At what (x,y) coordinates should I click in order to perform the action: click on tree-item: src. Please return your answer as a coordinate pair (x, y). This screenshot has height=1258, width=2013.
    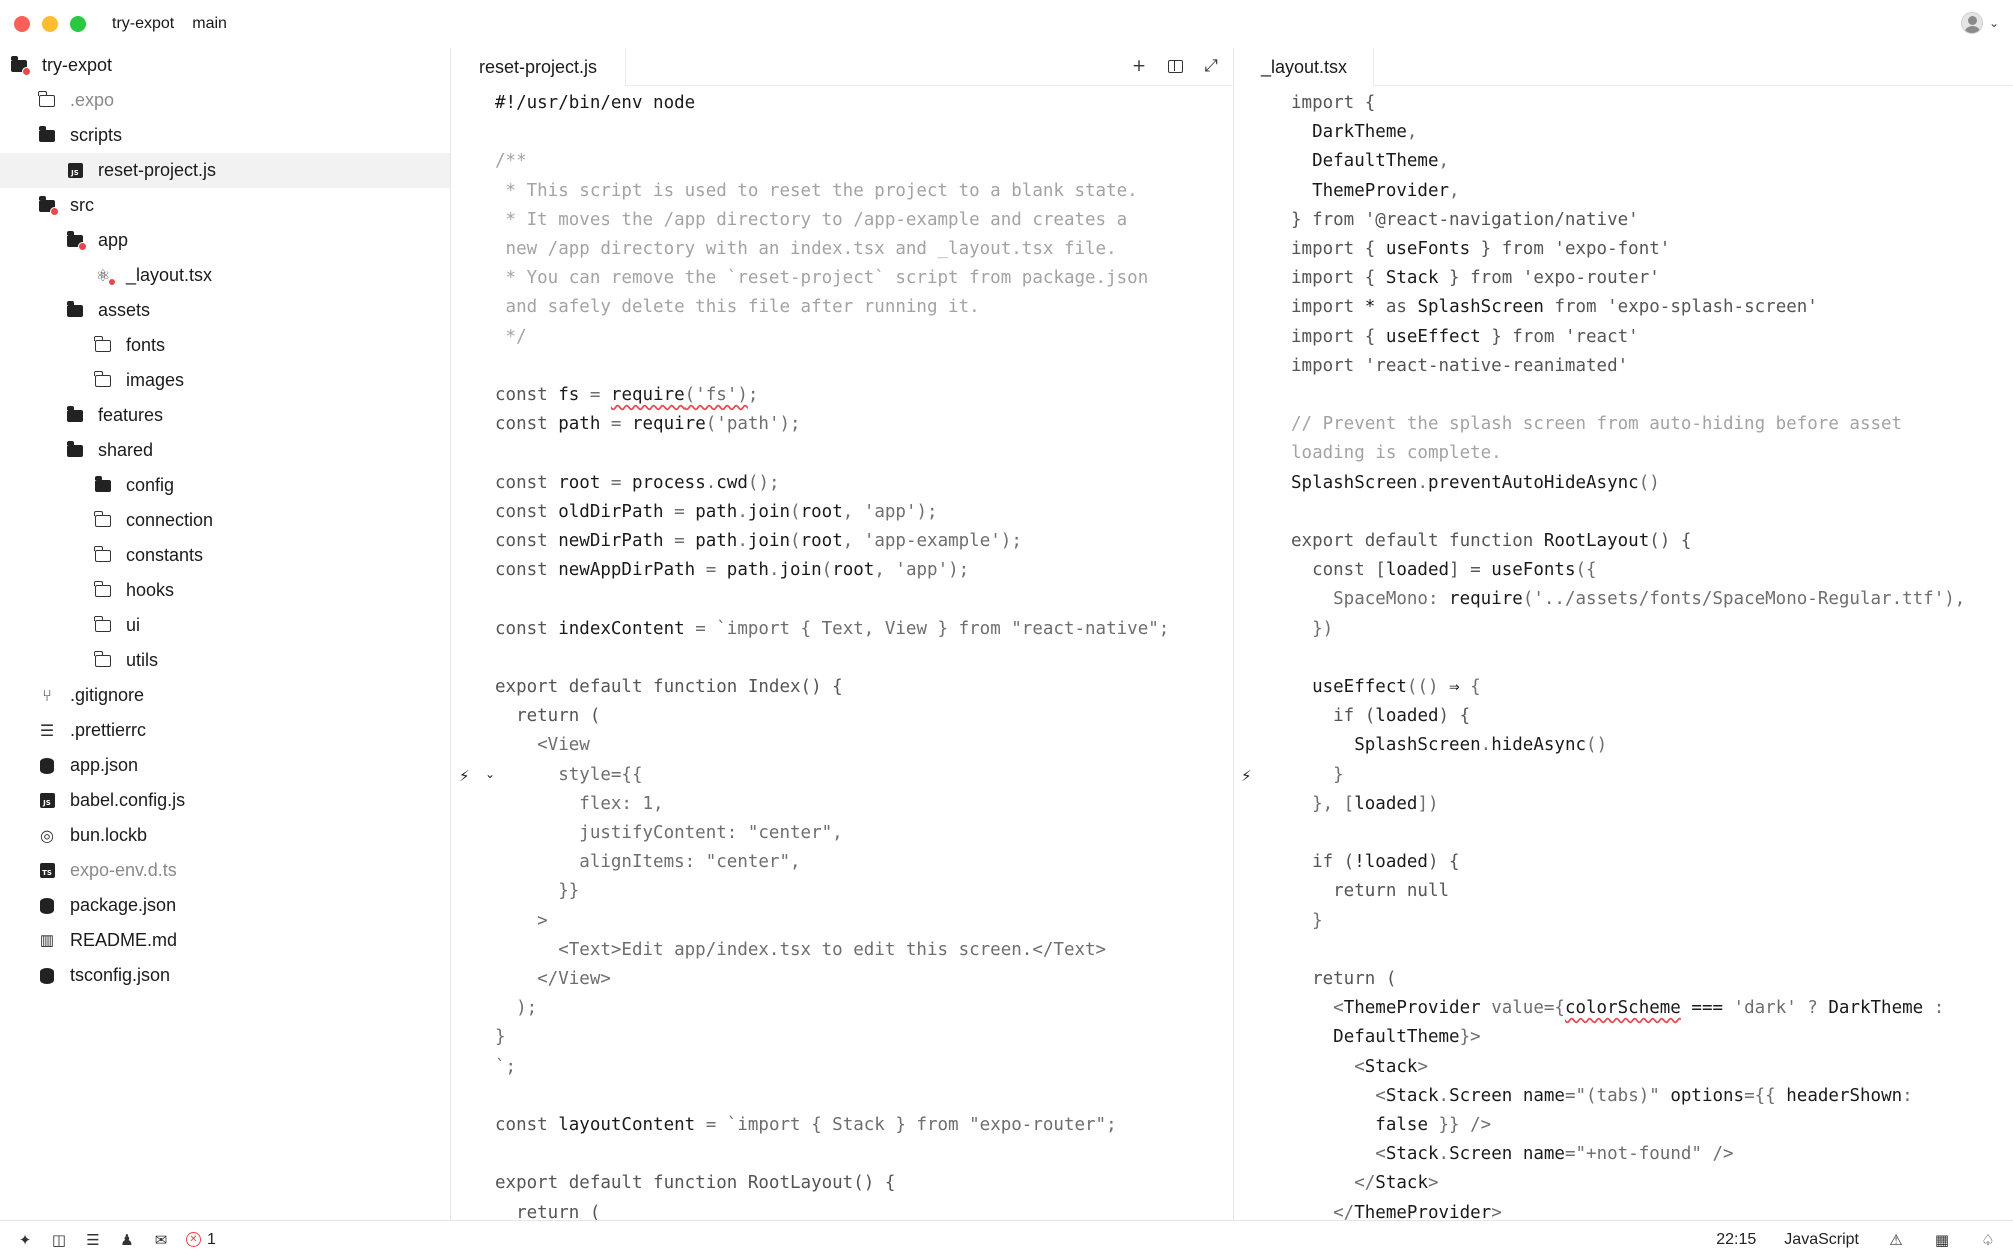
    Looking at the image, I should click on (225, 205).